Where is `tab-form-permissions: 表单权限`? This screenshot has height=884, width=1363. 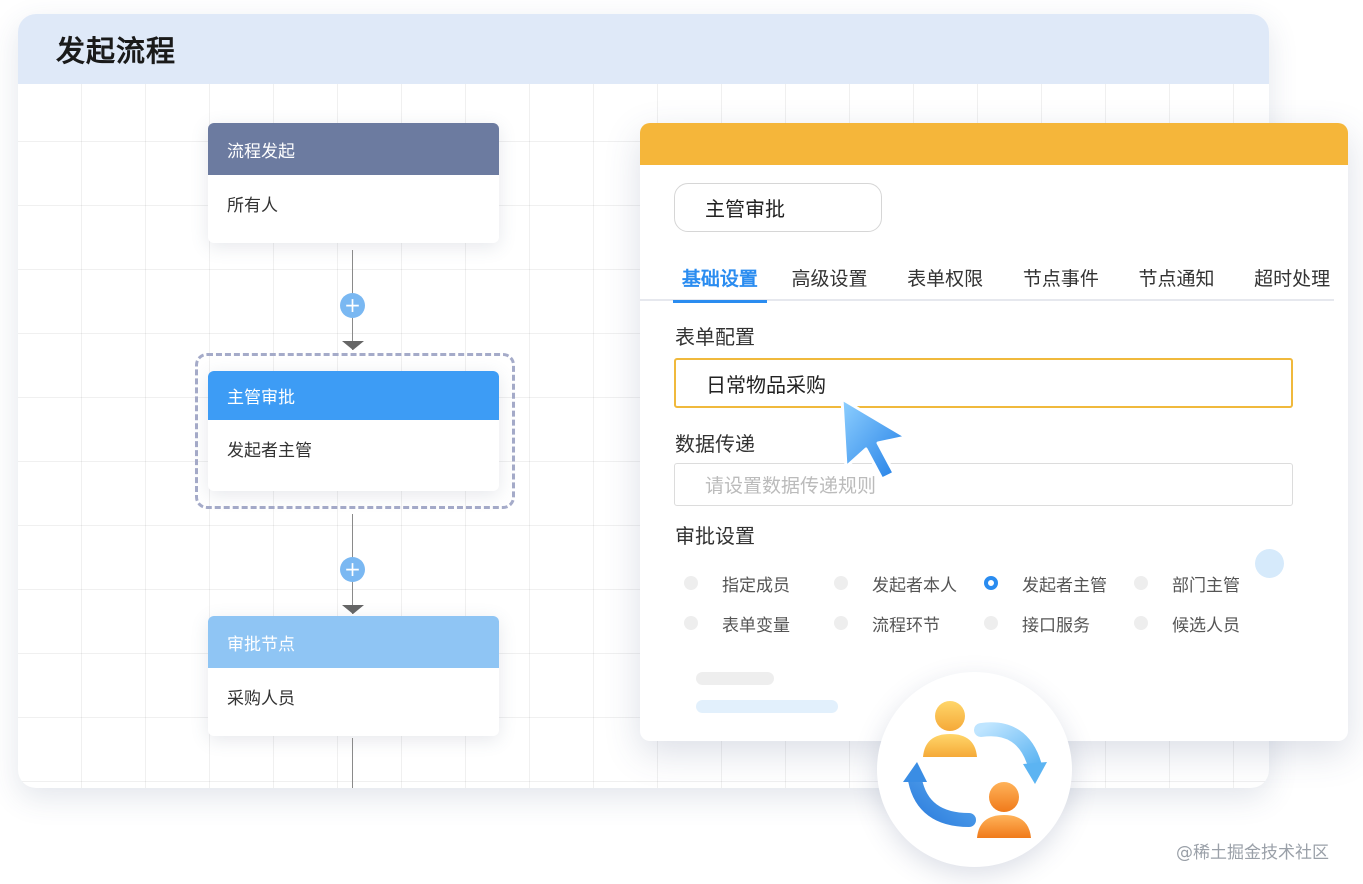 tab-form-permissions: 表单权限 is located at coordinates (945, 277).